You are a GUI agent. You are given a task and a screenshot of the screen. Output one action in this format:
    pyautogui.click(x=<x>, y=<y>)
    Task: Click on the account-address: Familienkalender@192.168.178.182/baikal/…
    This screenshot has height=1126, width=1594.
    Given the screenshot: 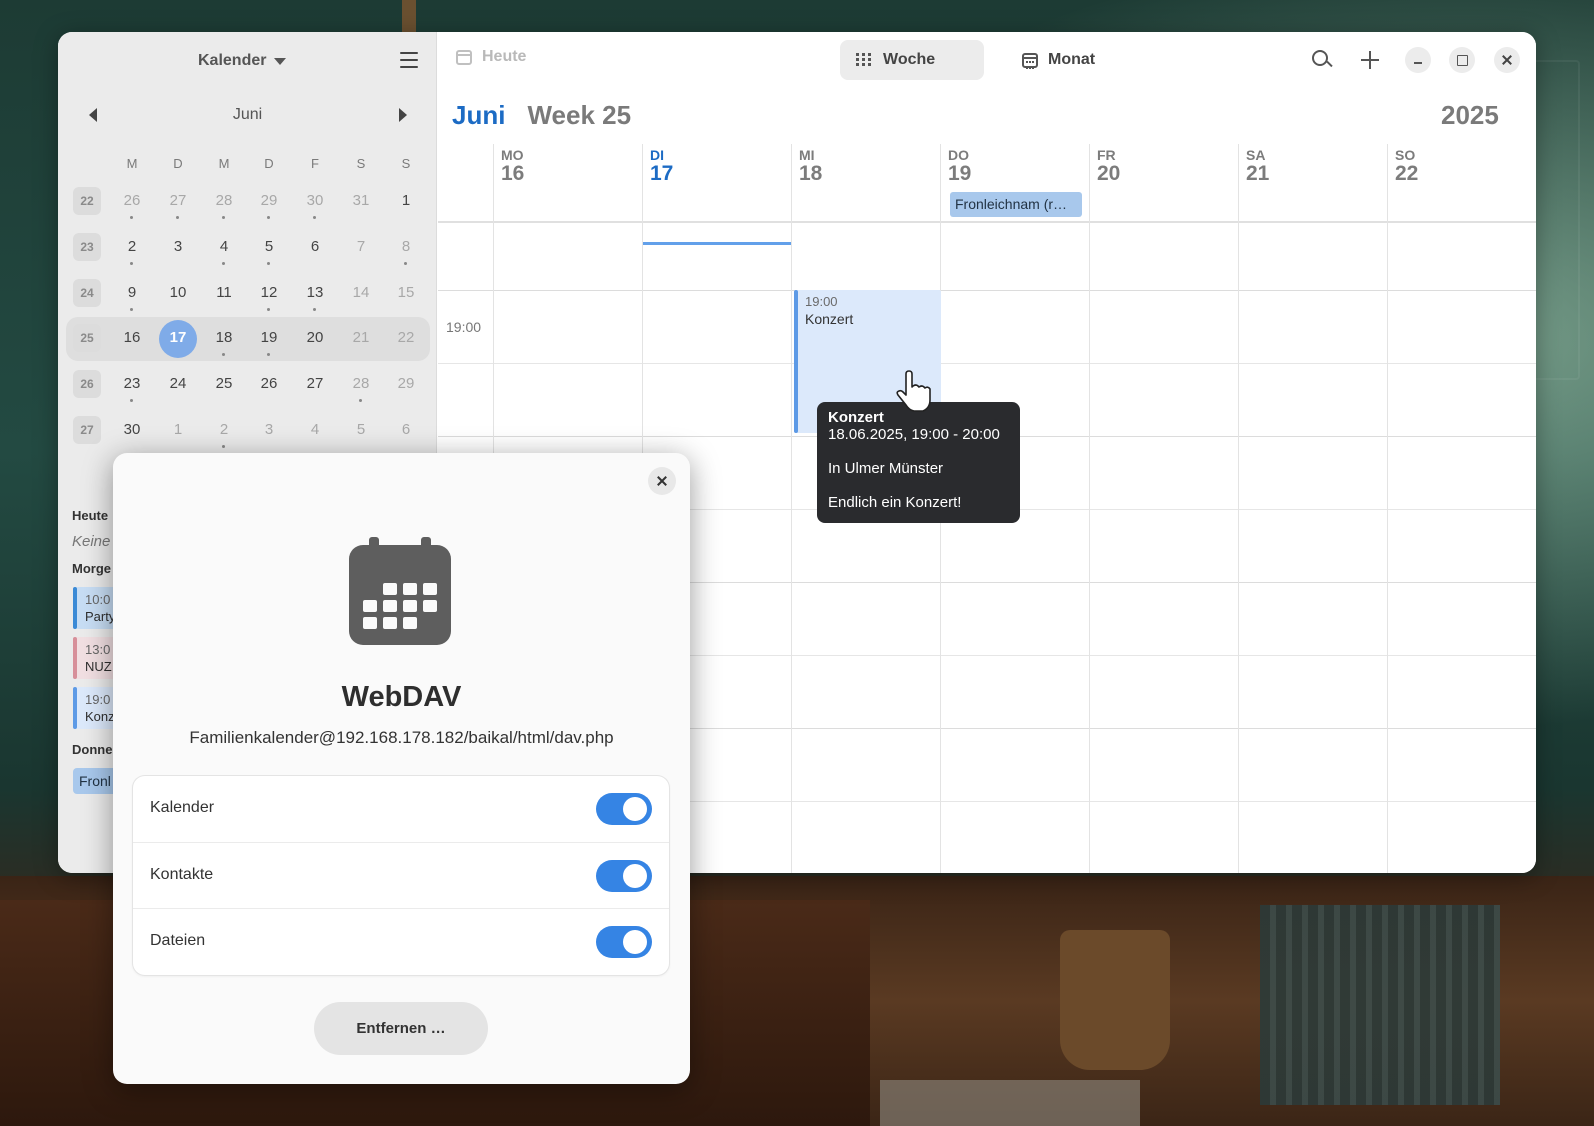 What is the action you would take?
    pyautogui.click(x=401, y=737)
    